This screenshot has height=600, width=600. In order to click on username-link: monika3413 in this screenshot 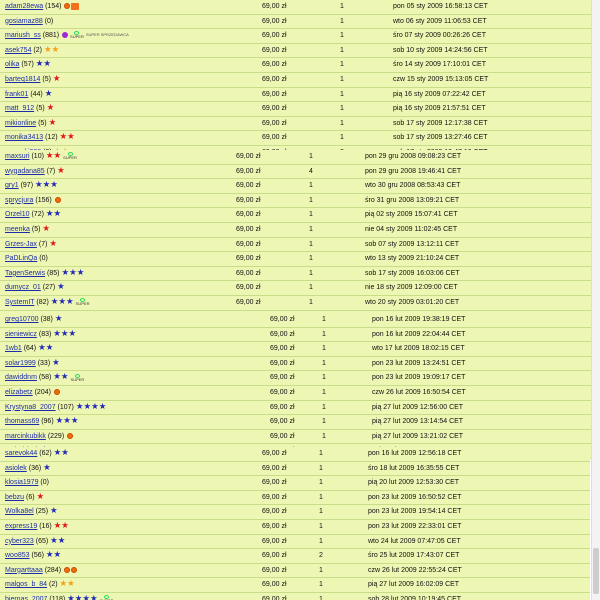, I will do `click(24, 137)`.